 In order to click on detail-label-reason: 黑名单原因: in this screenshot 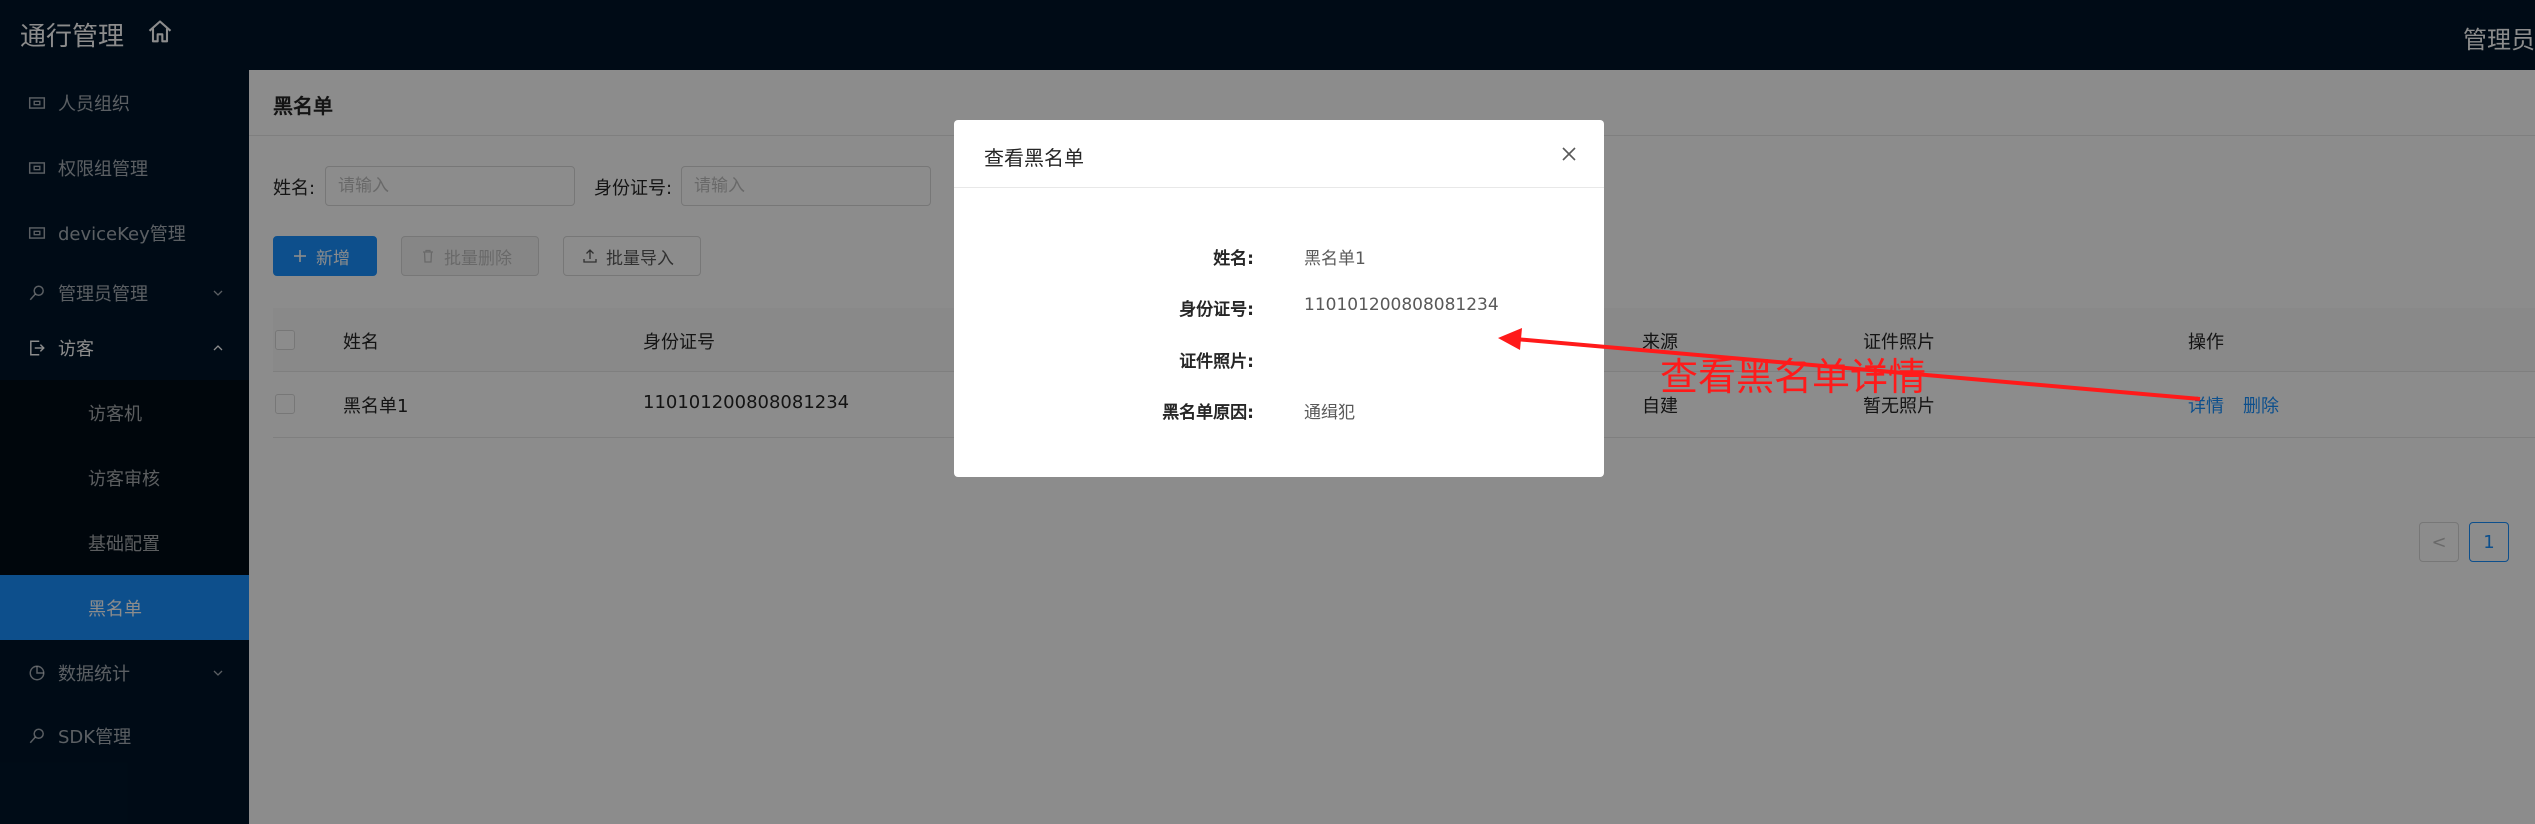, I will do `click(1208, 413)`.